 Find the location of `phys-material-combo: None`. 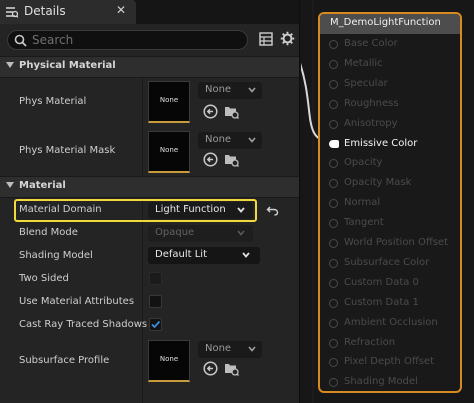

phys-material-combo: None is located at coordinates (230, 90).